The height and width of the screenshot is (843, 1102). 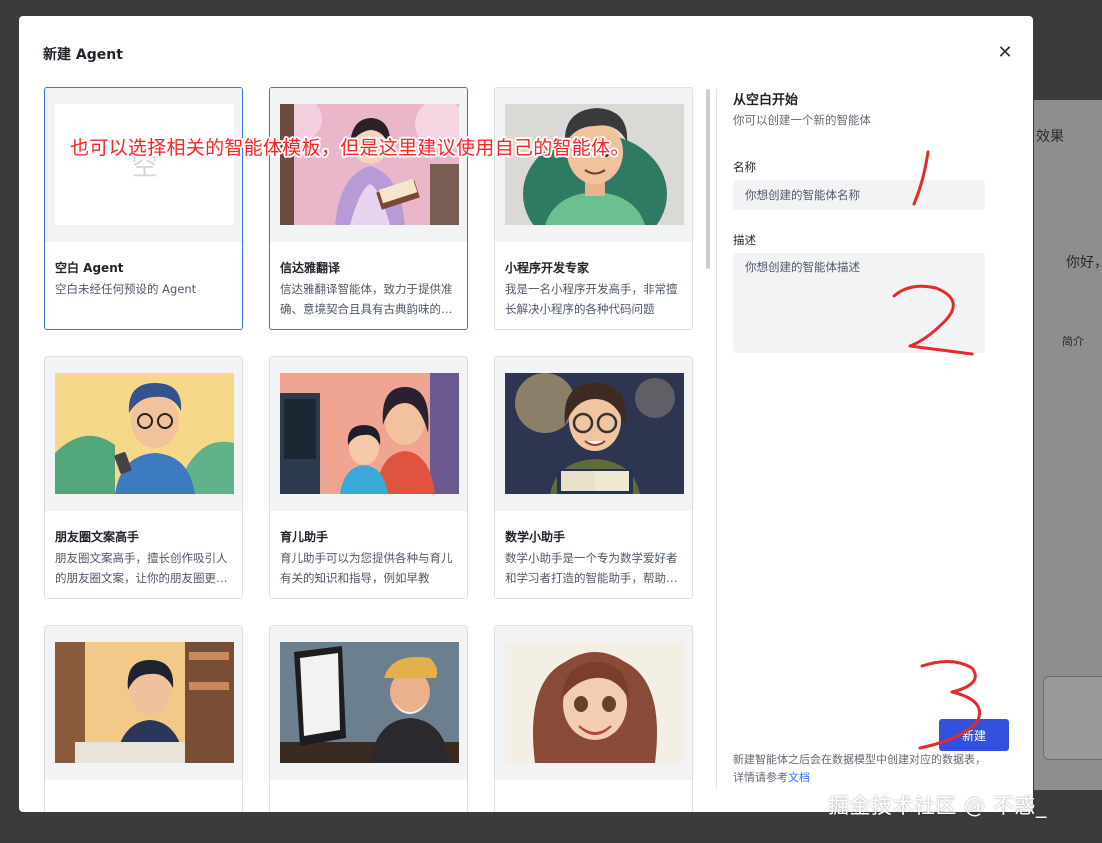 What do you see at coordinates (1005, 53) in the screenshot?
I see `close-icon: ✕` at bounding box center [1005, 53].